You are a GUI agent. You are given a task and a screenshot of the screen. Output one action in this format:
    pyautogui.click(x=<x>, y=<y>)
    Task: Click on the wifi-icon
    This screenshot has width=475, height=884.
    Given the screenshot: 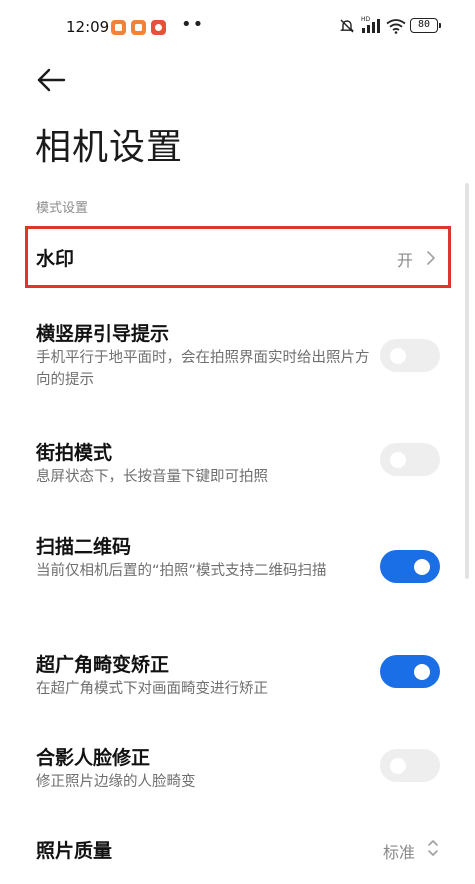 What is the action you would take?
    pyautogui.click(x=396, y=28)
    